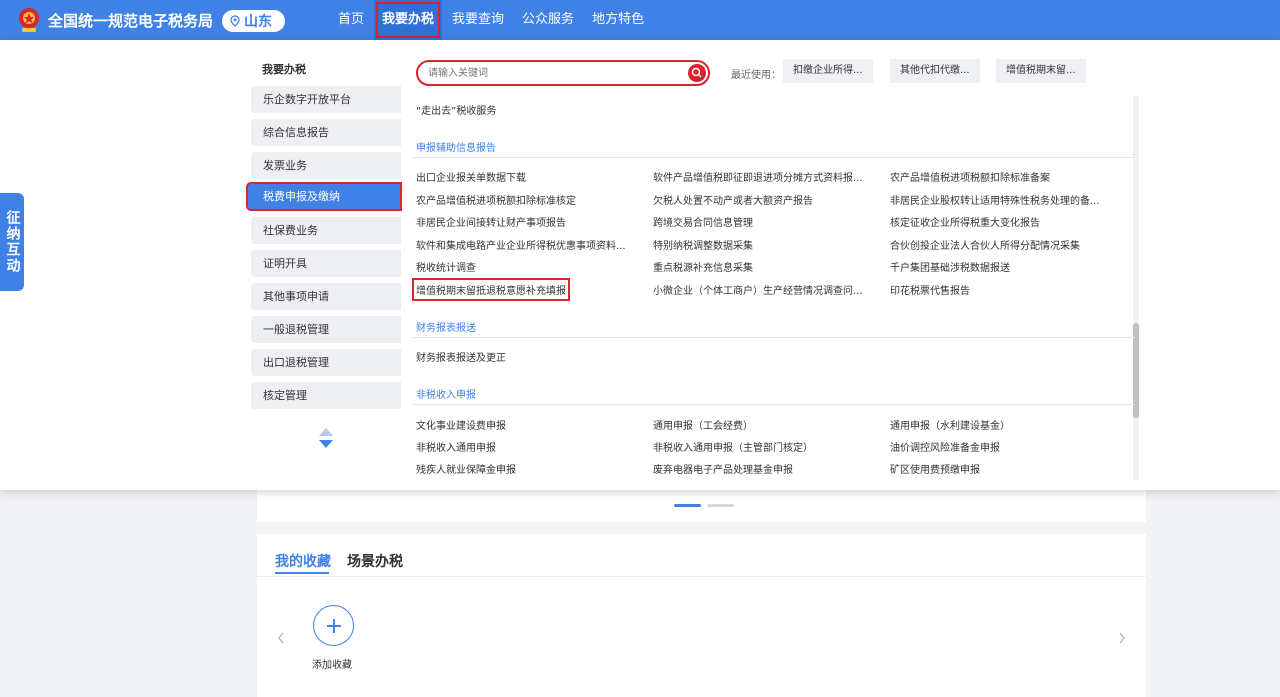 This screenshot has height=697, width=1280. I want to click on service-link: 千户集团基础涉税数据报送, so click(950, 266).